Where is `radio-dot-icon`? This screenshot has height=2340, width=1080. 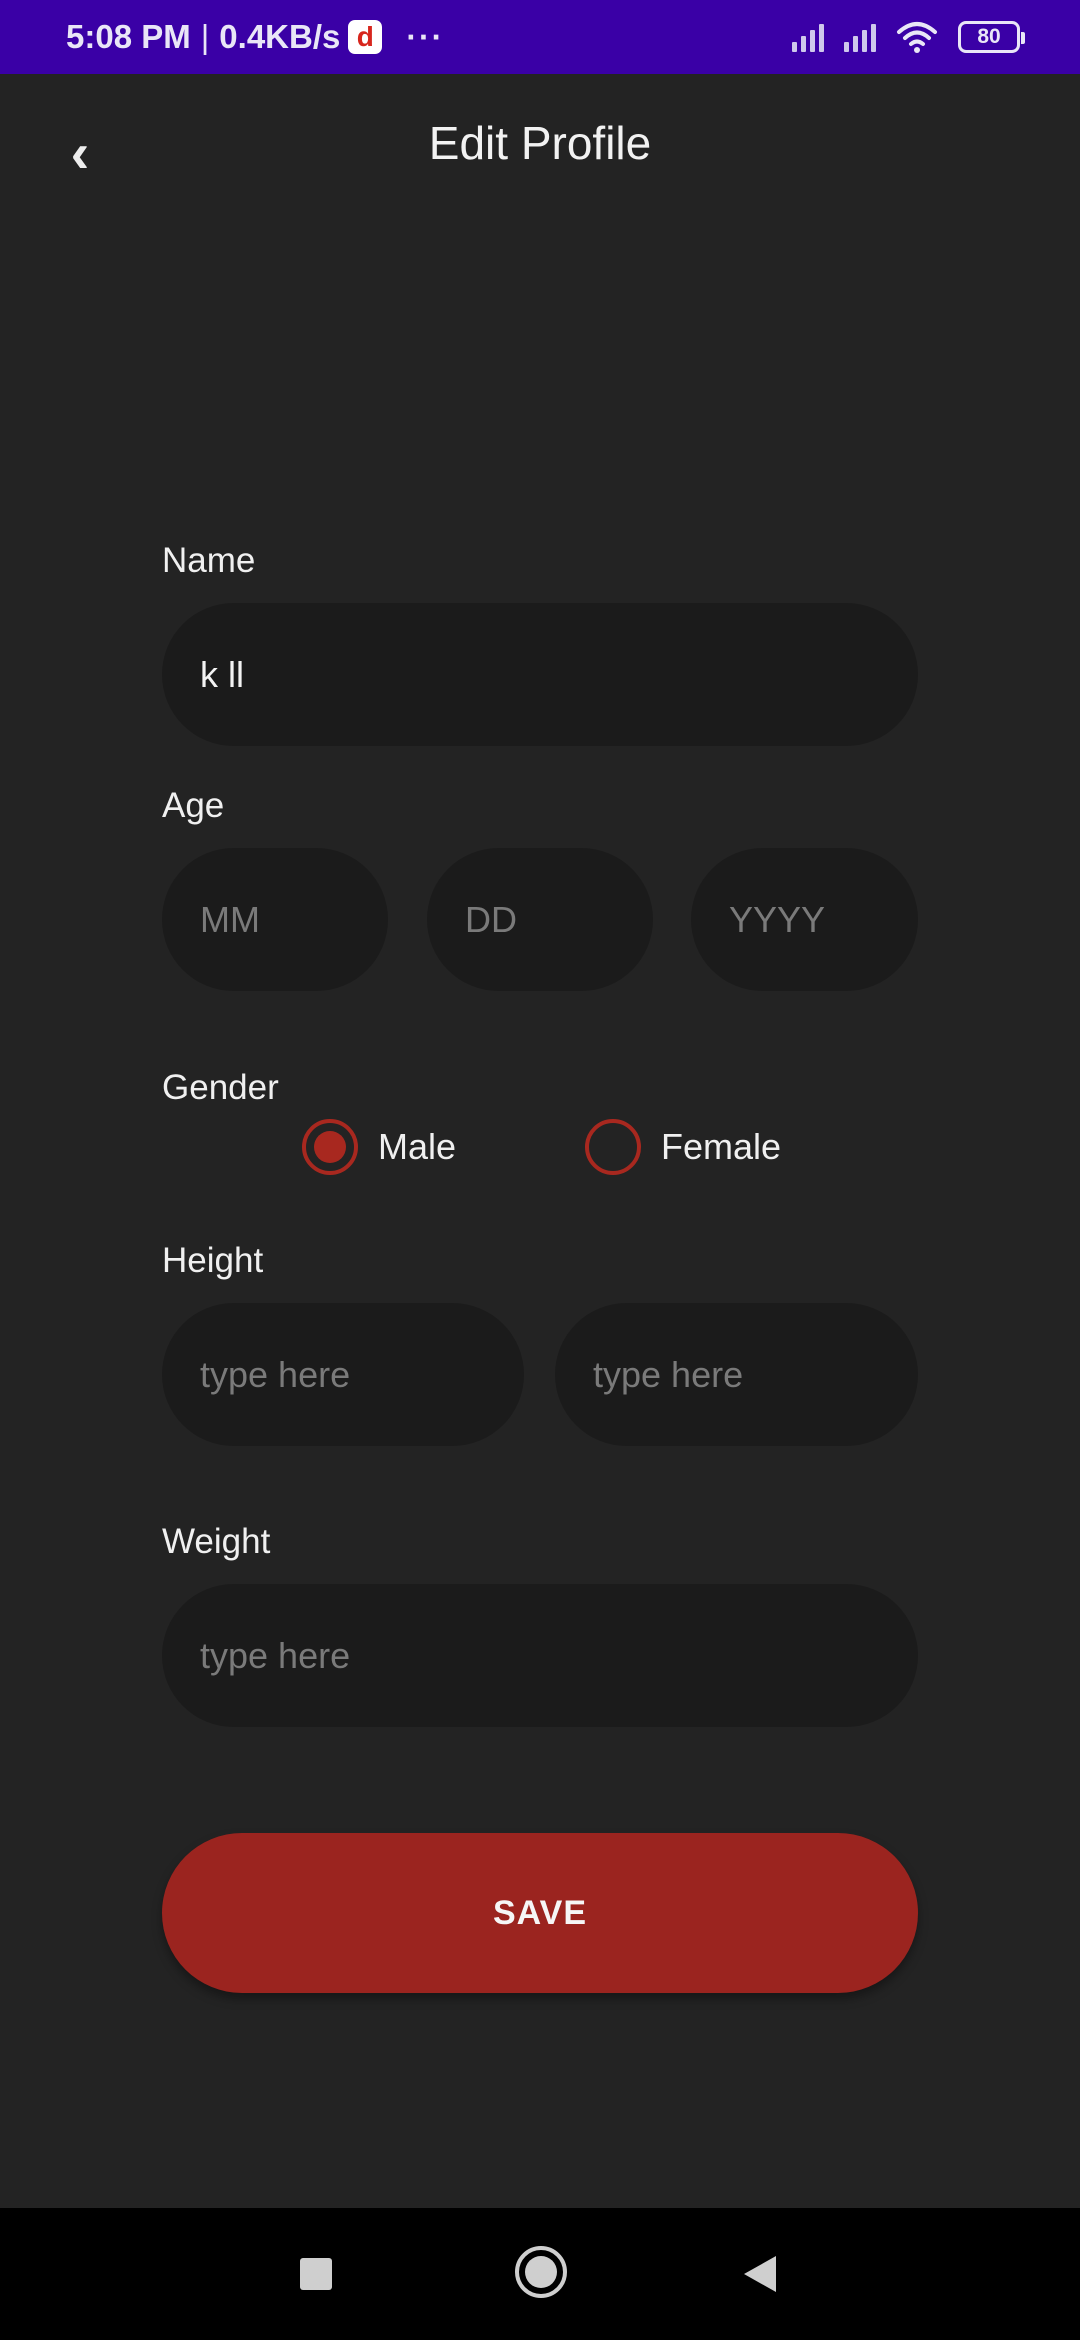 radio-dot-icon is located at coordinates (330, 1147).